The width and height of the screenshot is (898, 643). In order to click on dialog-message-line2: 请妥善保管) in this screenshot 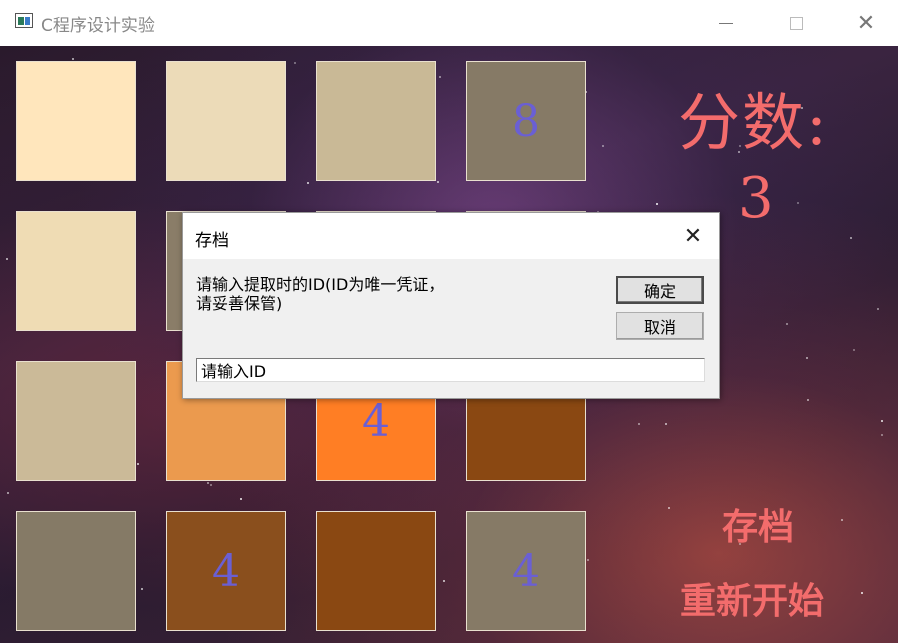, I will do `click(239, 303)`.